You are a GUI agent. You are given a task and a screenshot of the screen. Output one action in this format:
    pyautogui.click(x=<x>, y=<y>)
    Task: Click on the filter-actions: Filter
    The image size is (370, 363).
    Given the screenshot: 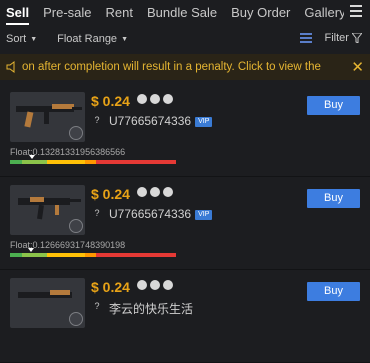 What is the action you would take?
    pyautogui.click(x=332, y=38)
    